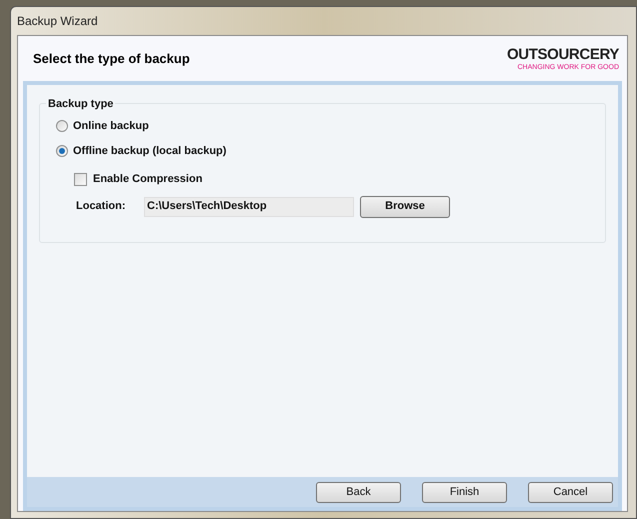 The image size is (637, 519). Describe the element at coordinates (249, 206) in the screenshot. I see `location-field: C:\Users\Tech\Desktop` at that location.